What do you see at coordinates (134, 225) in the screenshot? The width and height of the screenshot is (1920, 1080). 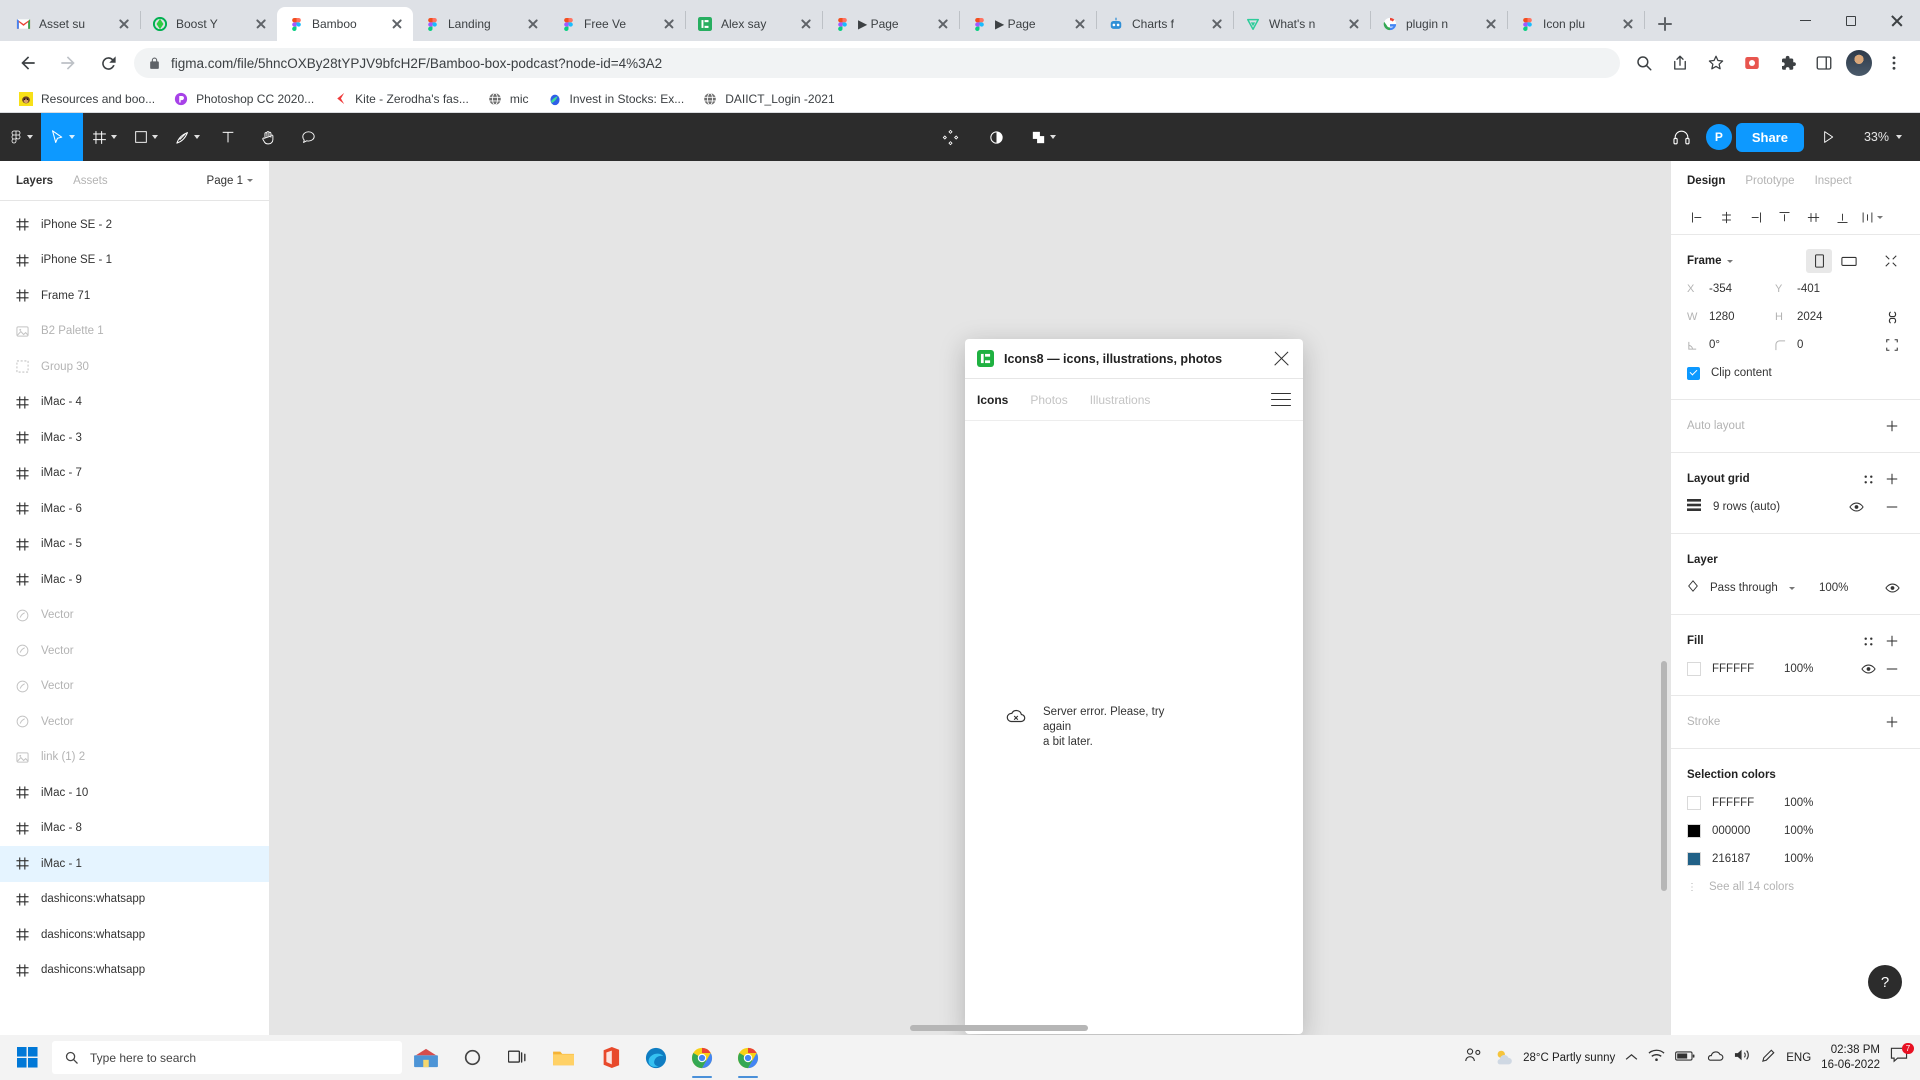 I see `layer-item: iPhone SE - 2` at bounding box center [134, 225].